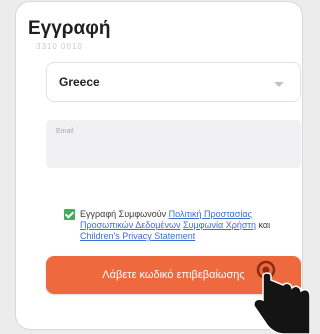 The image size is (320, 334). Describe the element at coordinates (281, 297) in the screenshot. I see `pointing-hand-icon` at that location.